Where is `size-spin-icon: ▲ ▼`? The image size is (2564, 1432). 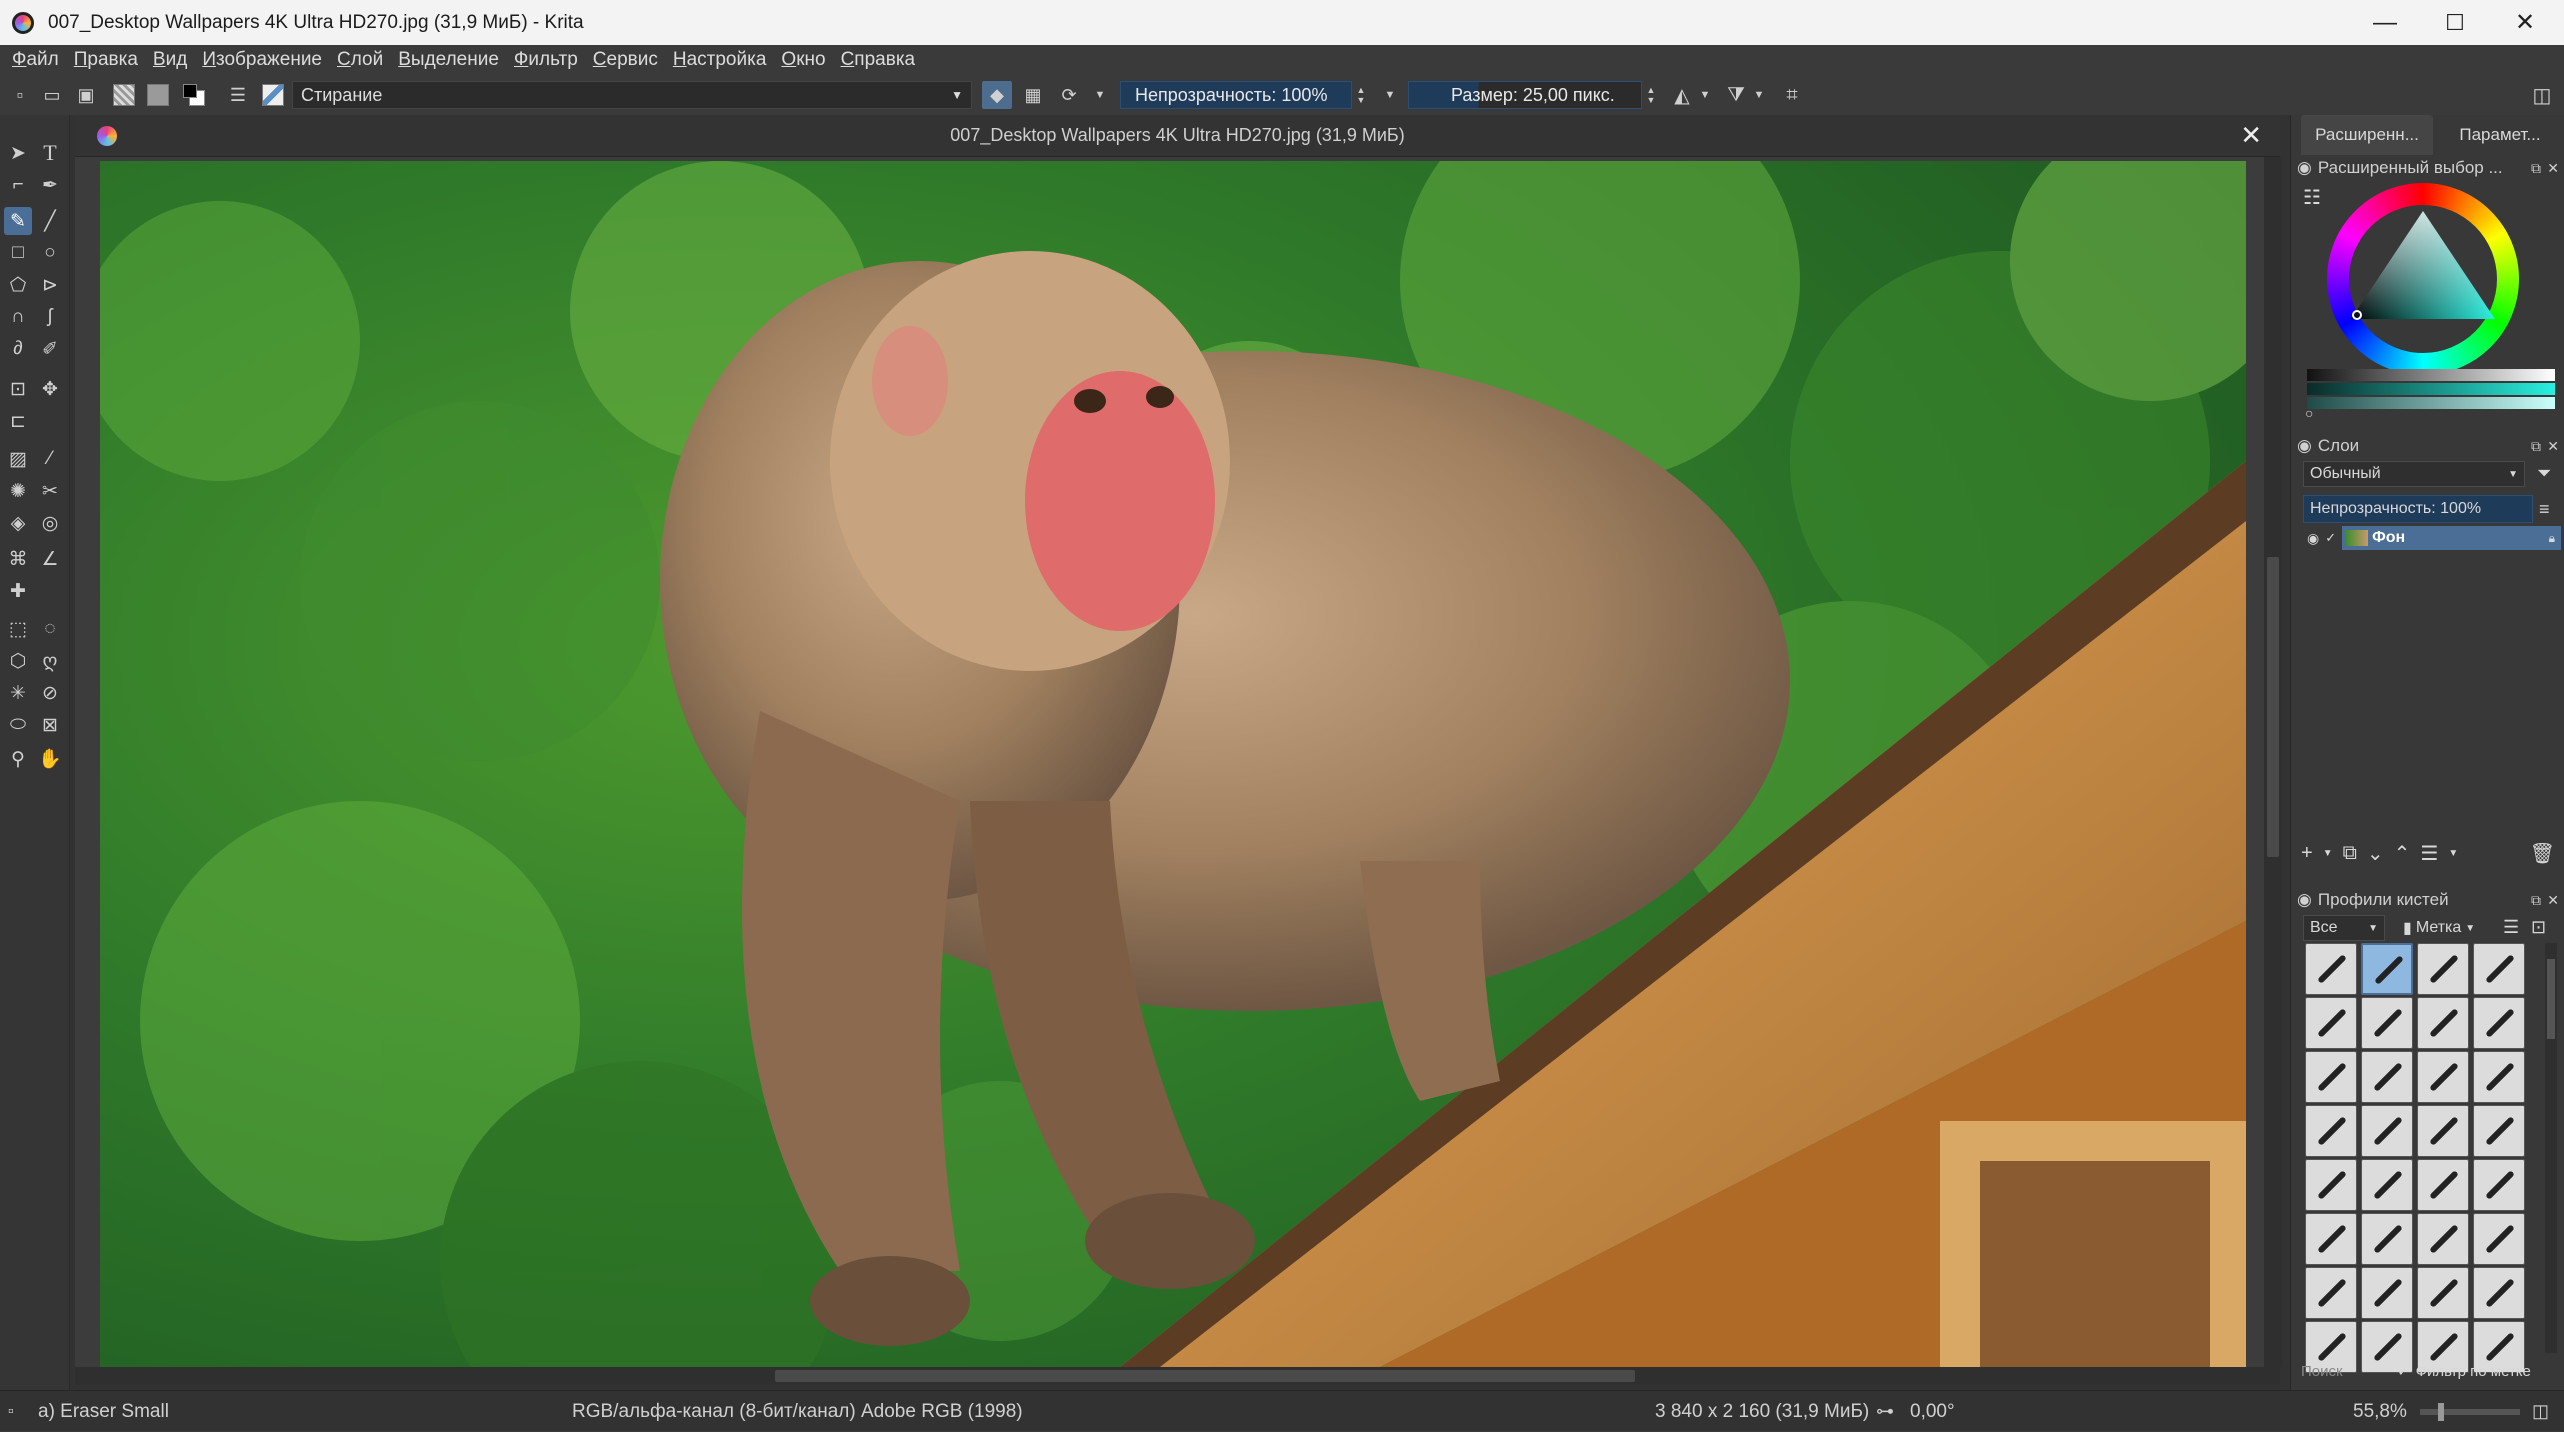 size-spin-icon: ▲ ▼ is located at coordinates (1651, 95).